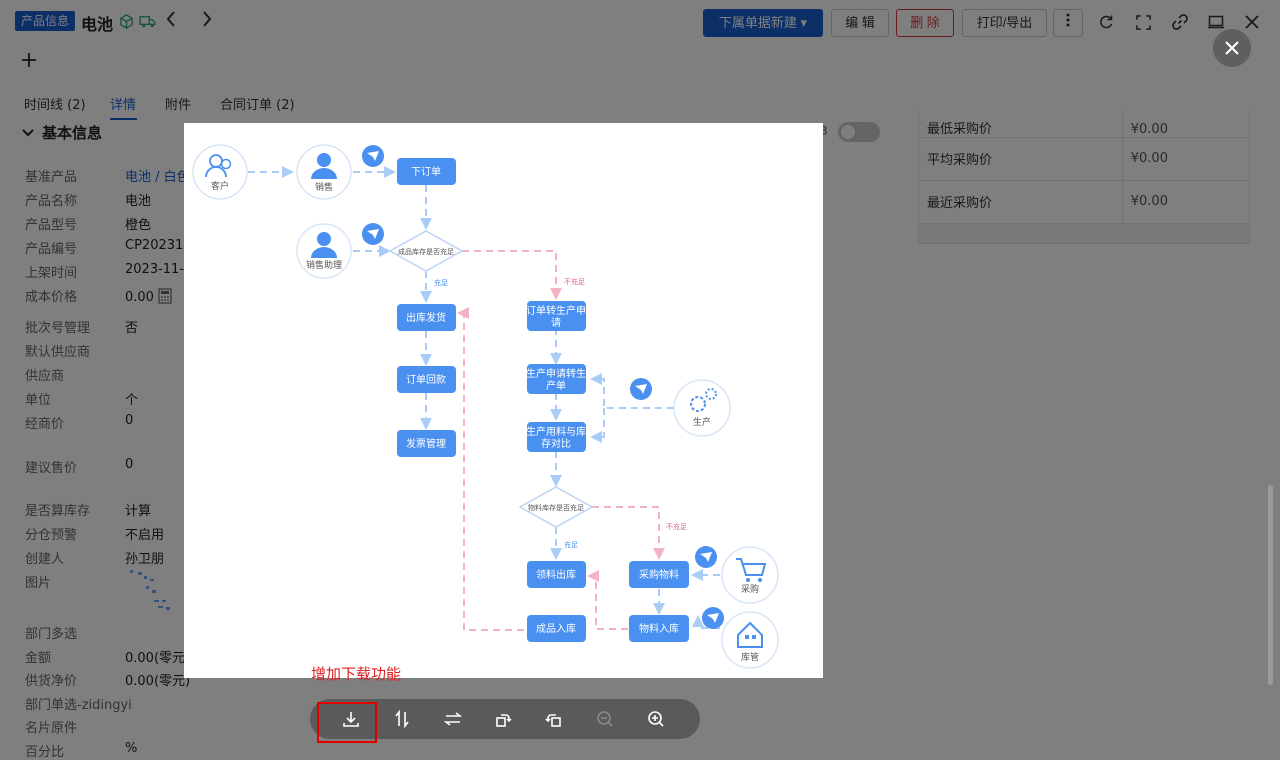 The image size is (1280, 760). I want to click on svg-text: 生产, so click(702, 422).